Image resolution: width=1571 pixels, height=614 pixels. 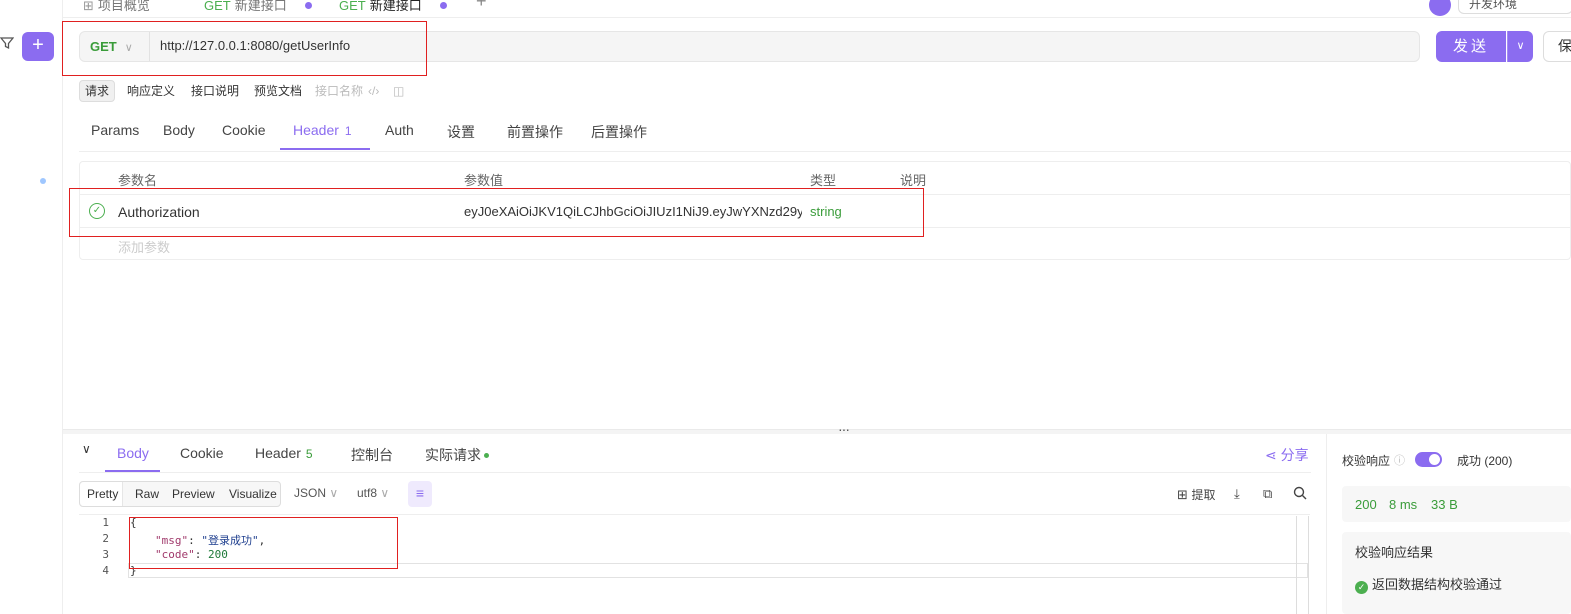 I want to click on tab-label: 项目概览, so click(x=123, y=6).